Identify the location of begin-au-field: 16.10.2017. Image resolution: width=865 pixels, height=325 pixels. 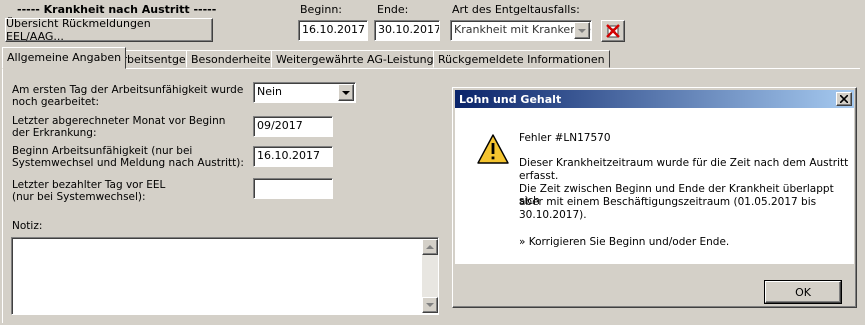
(293, 156).